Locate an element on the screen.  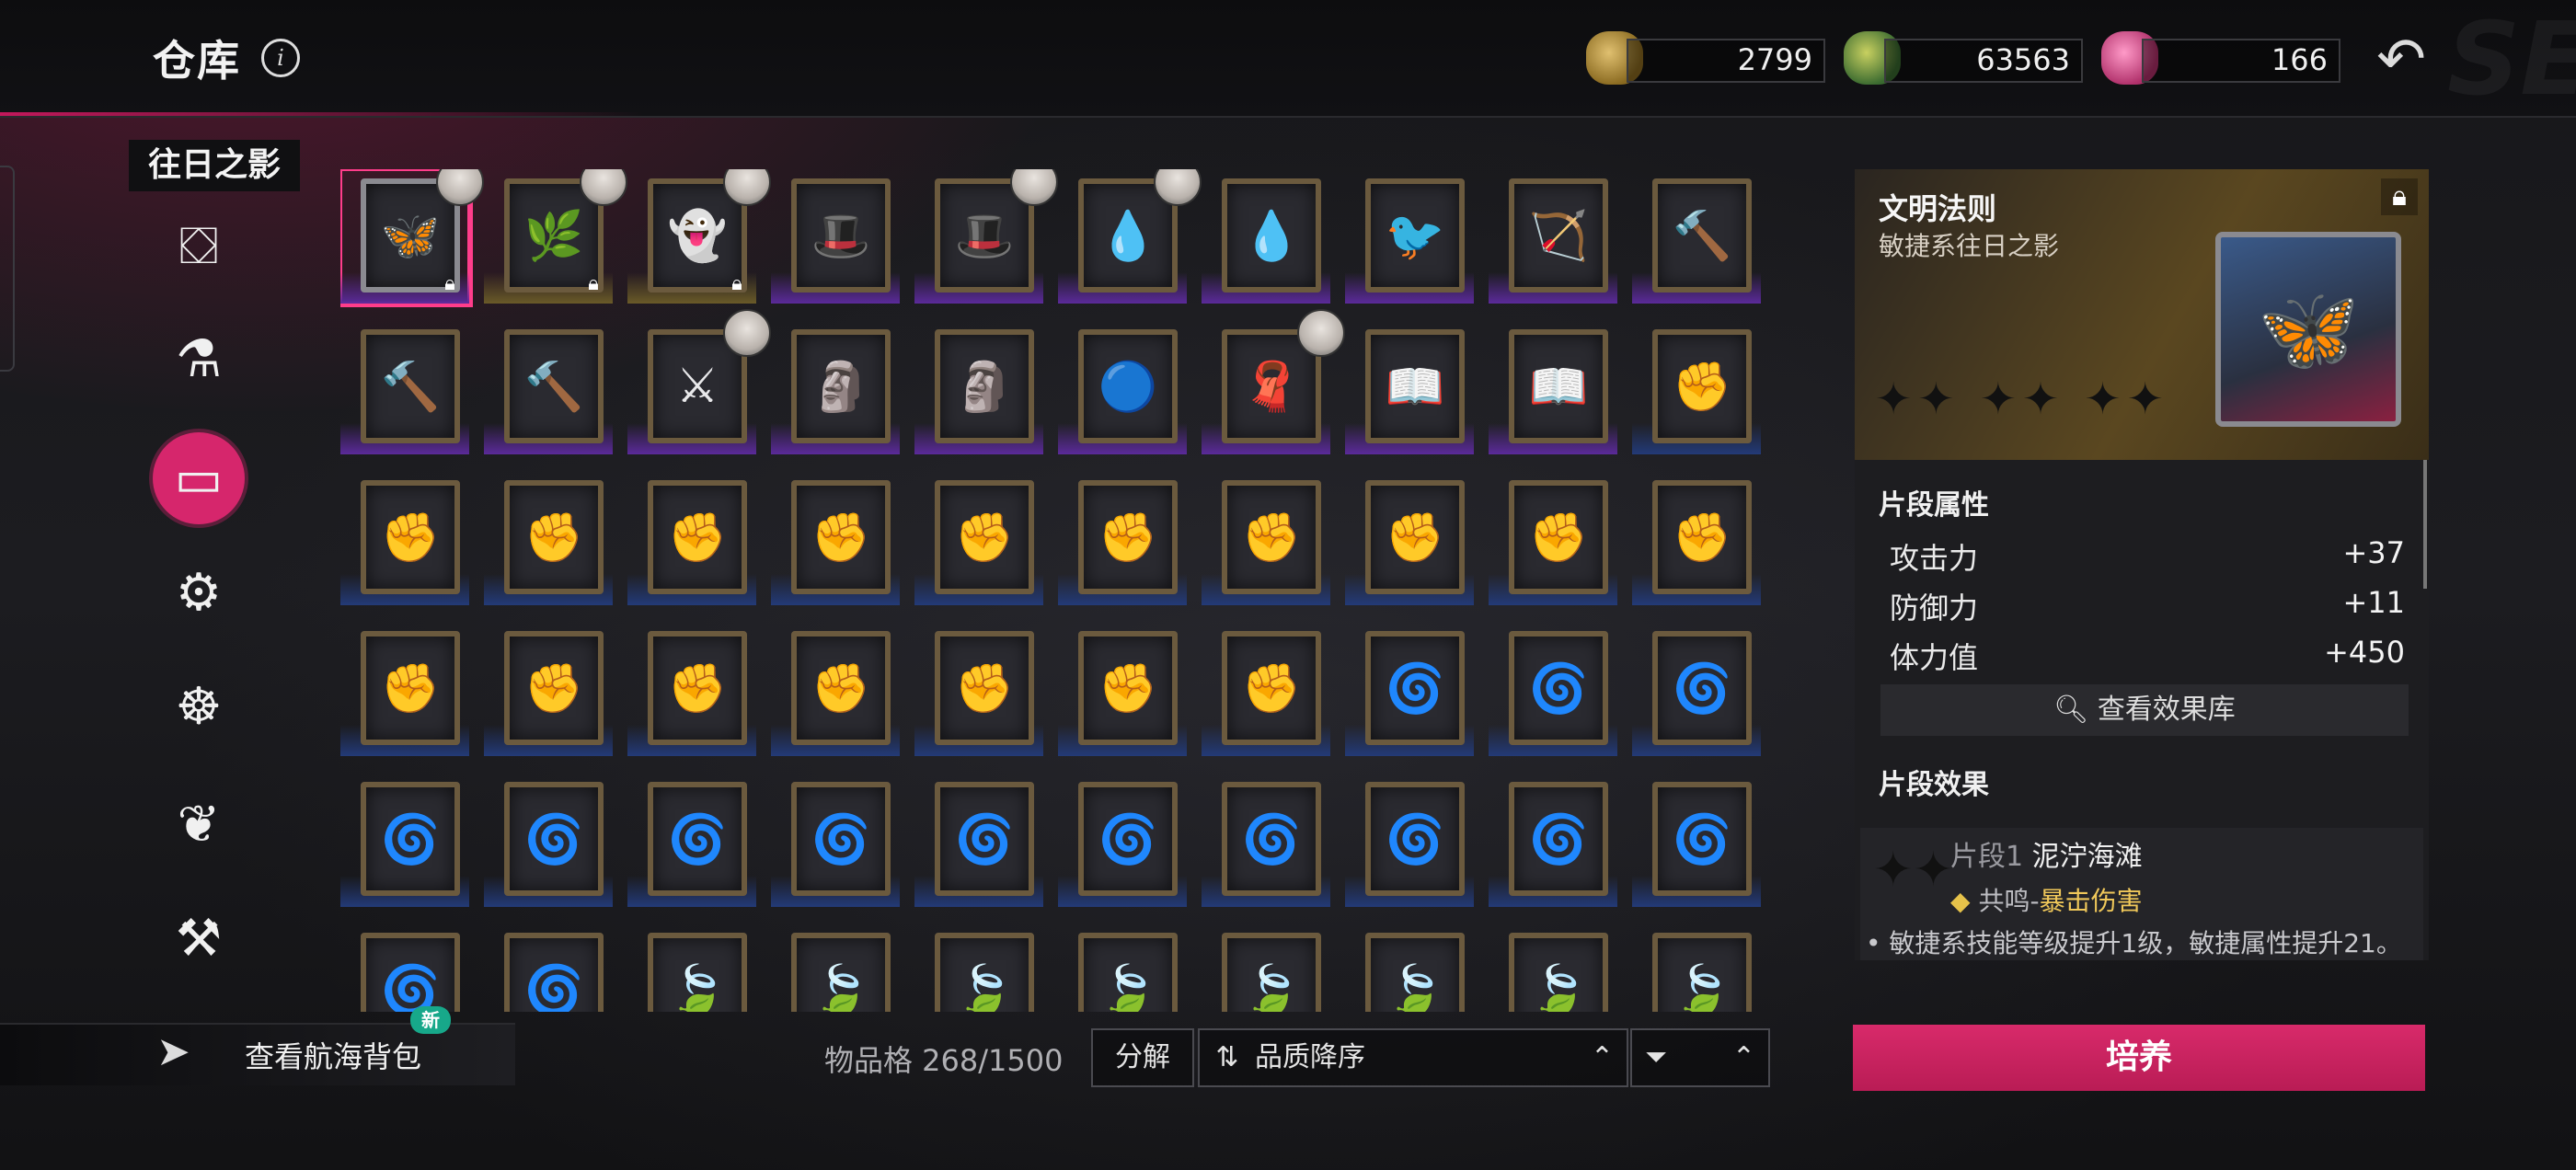
filter-button: ⏷ ⌃ is located at coordinates (1700, 1057).